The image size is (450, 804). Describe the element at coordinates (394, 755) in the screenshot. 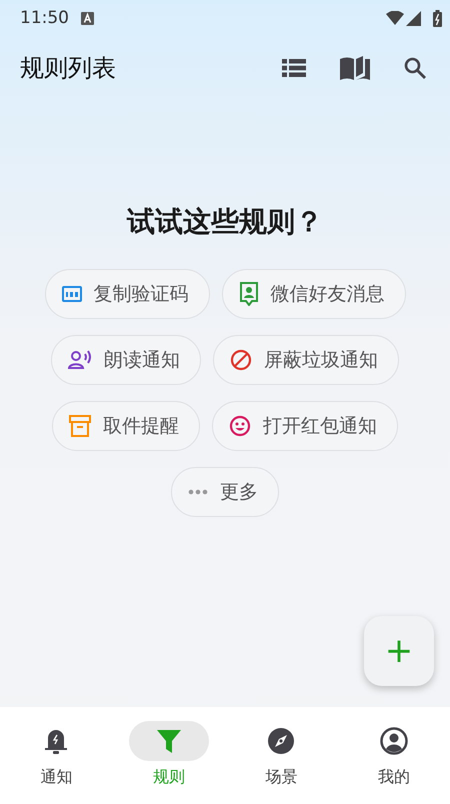

I see `nav-tab: 我的` at that location.